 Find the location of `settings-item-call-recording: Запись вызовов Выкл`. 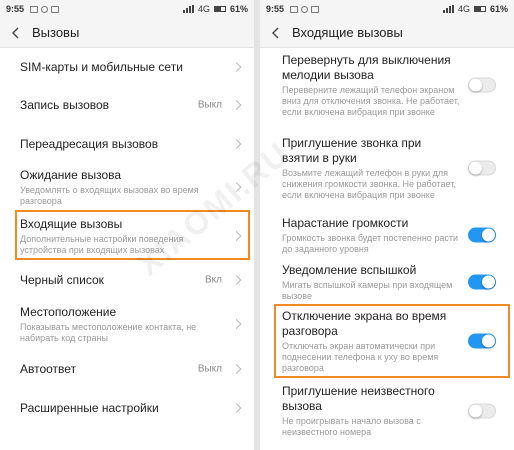

settings-item-call-recording: Запись вызовов Выкл is located at coordinates (127, 105).